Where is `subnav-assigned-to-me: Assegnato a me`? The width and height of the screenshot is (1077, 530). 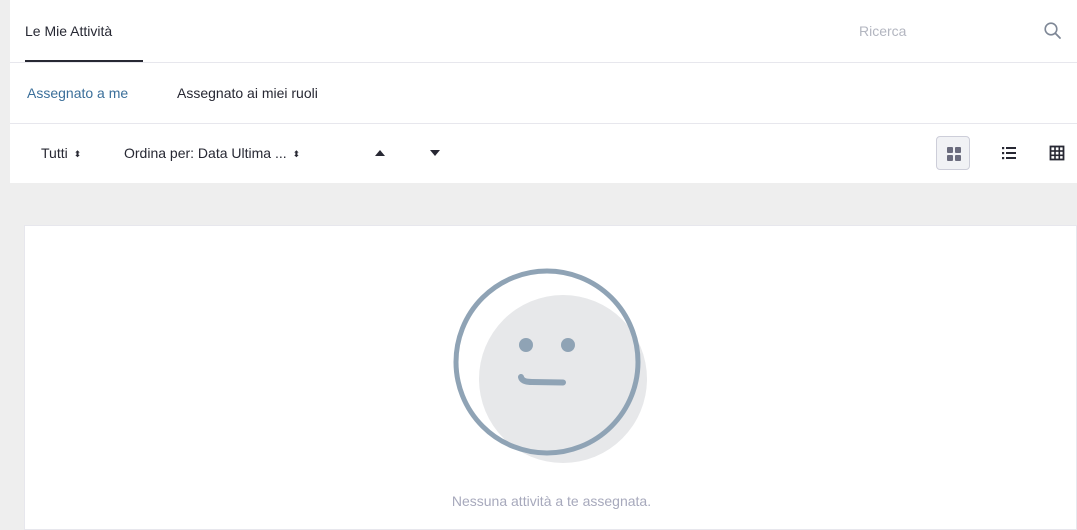 subnav-assigned-to-me: Assegnato a me is located at coordinates (77, 93).